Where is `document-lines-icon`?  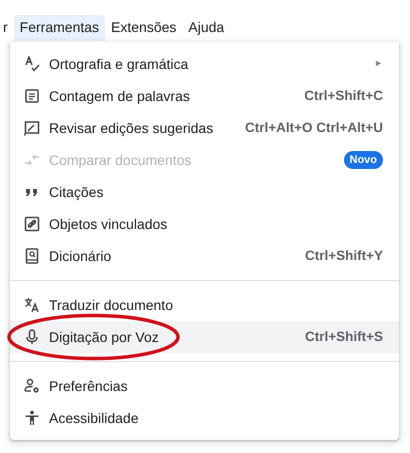
document-lines-icon is located at coordinates (32, 96).